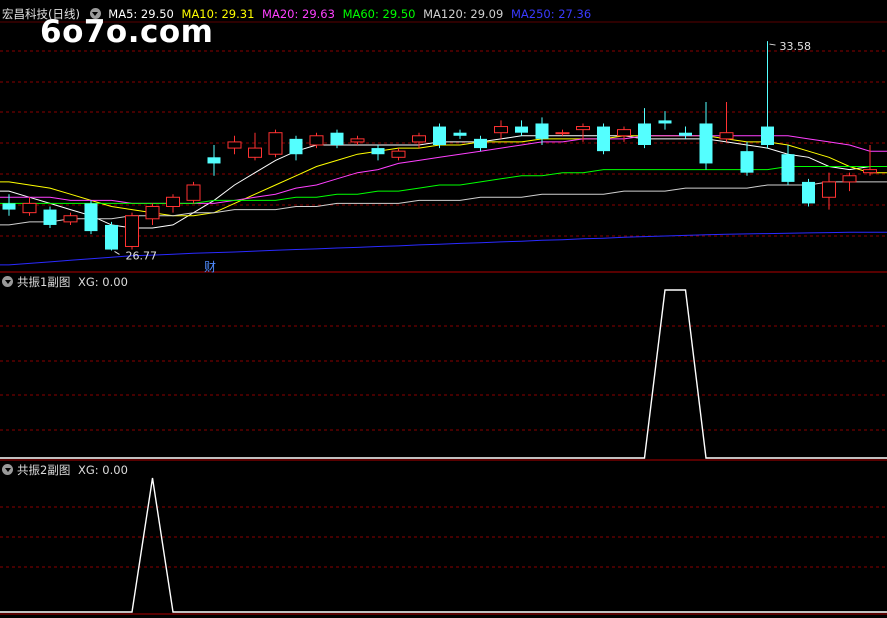  I want to click on high-marker, so click(772, 44).